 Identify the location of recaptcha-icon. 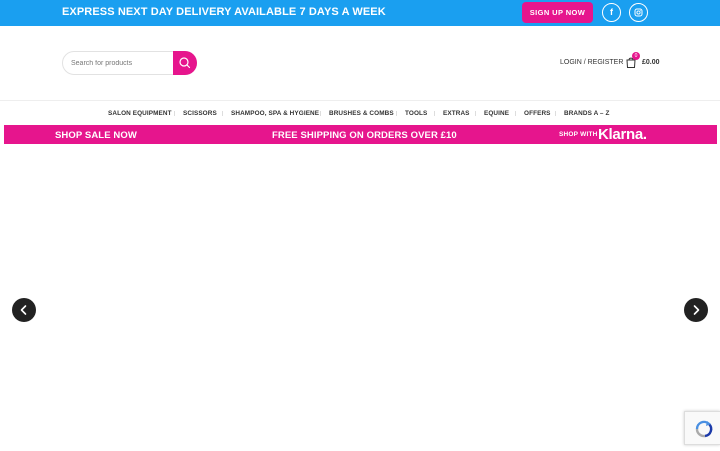
(704, 429).